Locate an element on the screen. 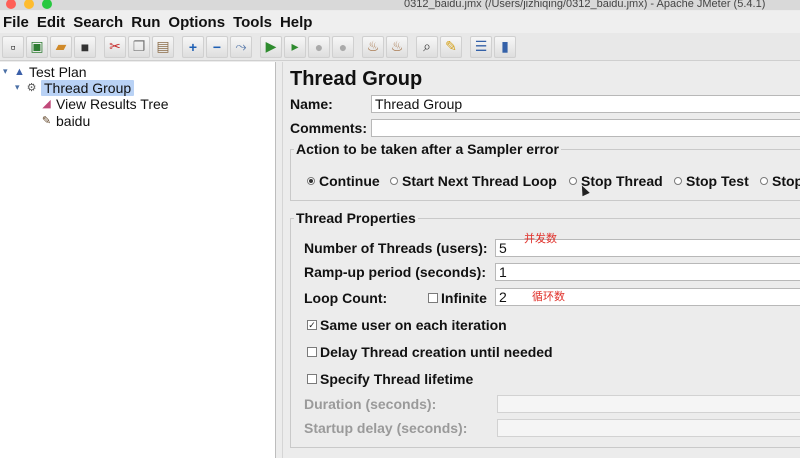  clear-icon: ♨ is located at coordinates (373, 46).